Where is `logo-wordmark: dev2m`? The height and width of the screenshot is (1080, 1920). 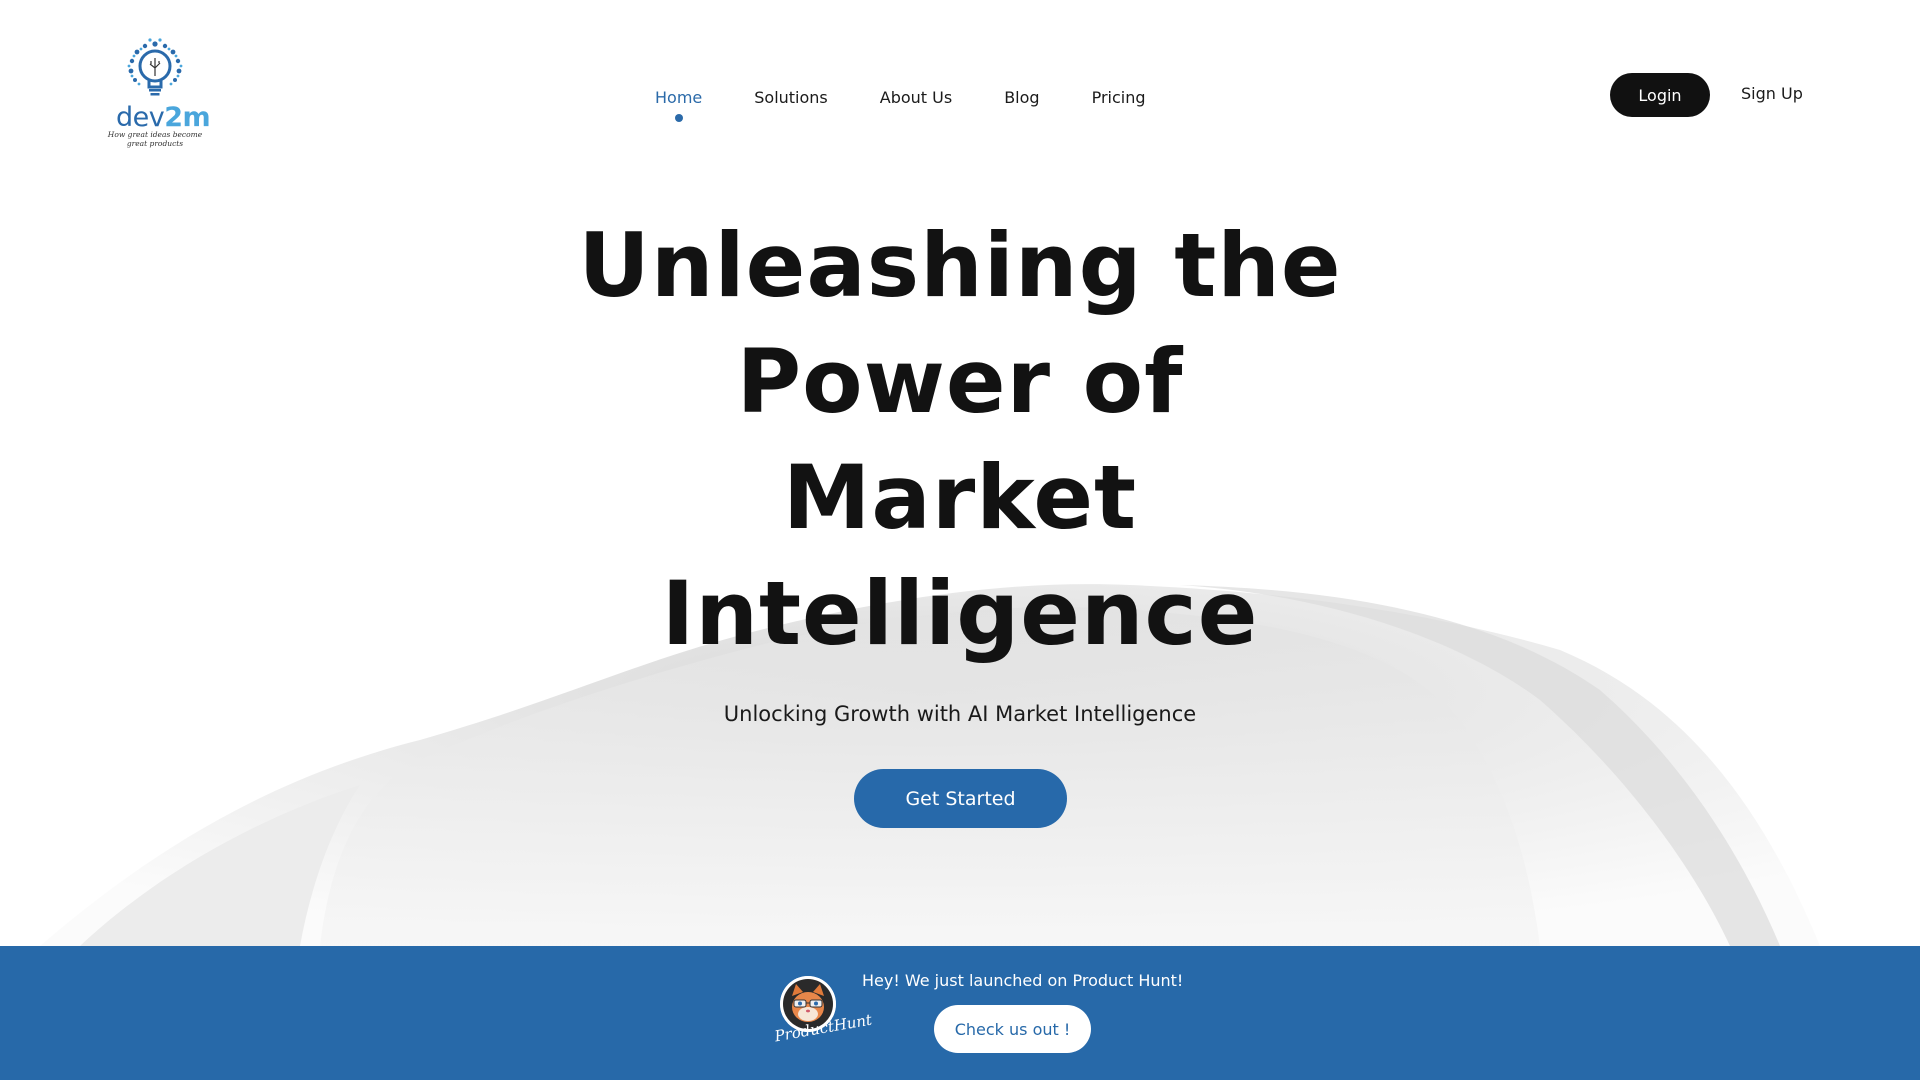 logo-wordmark: dev2m is located at coordinates (163, 117).